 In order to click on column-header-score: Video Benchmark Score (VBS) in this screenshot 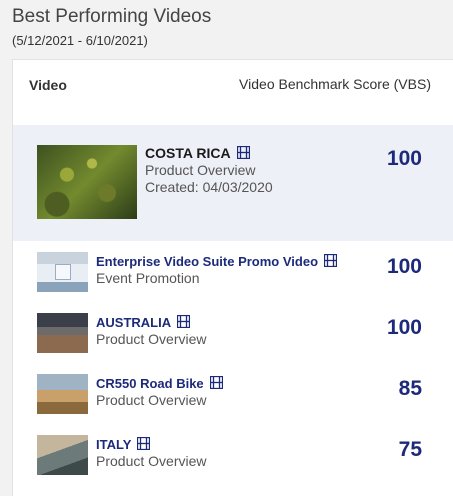, I will do `click(335, 84)`.